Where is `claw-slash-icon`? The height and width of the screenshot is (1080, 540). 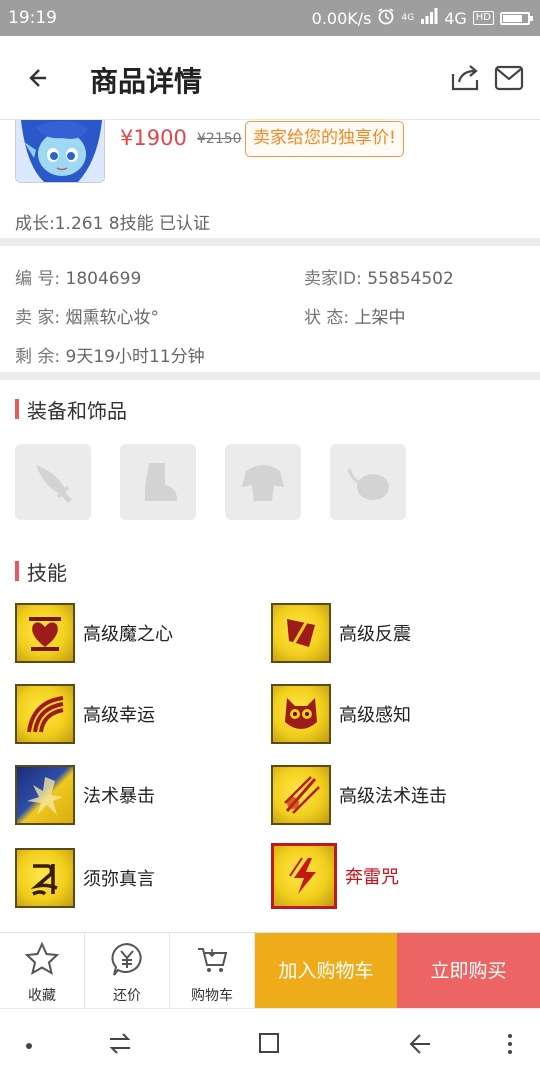
claw-slash-icon is located at coordinates (301, 795).